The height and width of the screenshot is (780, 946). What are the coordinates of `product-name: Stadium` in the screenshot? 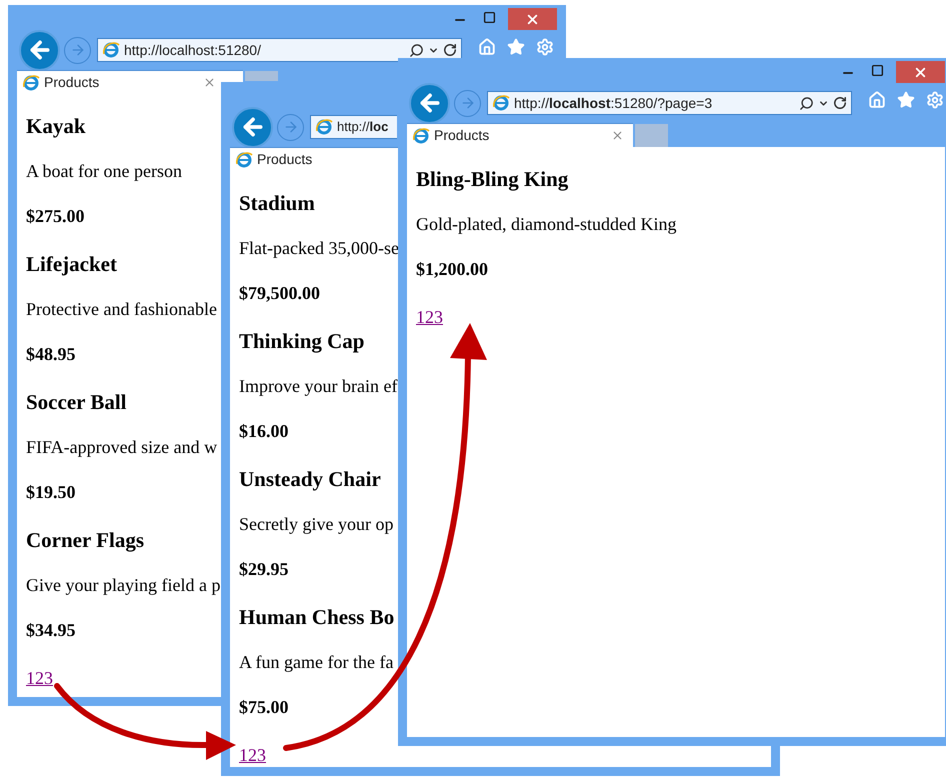 It's located at (277, 203).